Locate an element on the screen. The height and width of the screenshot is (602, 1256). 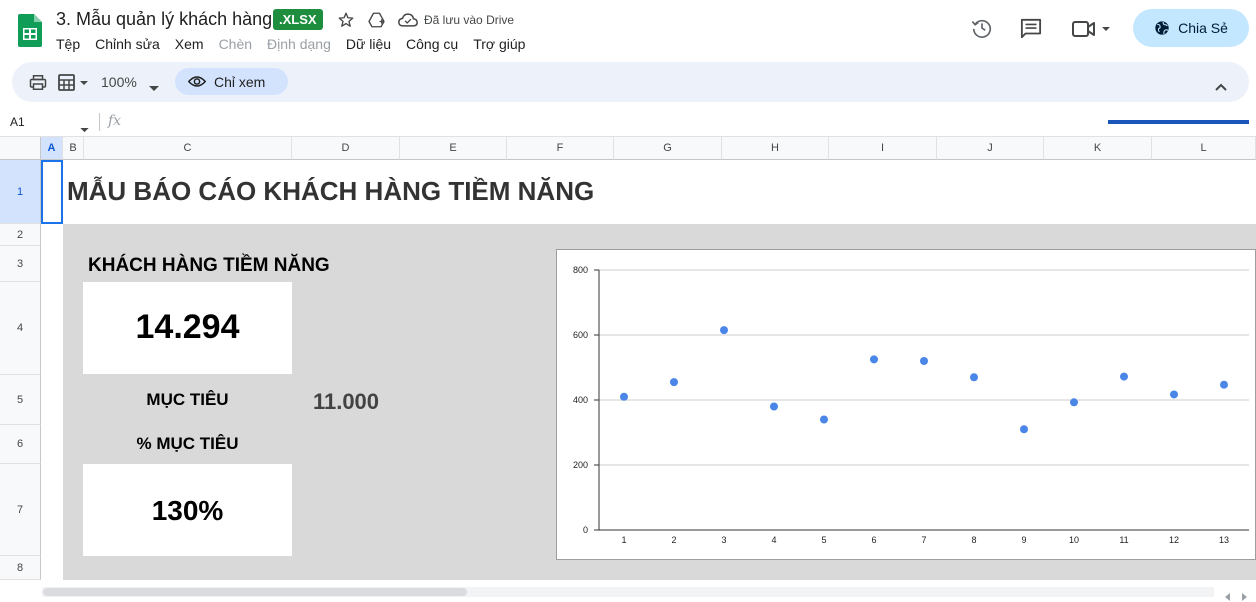
row-header-label: 1 is located at coordinates (20, 191).